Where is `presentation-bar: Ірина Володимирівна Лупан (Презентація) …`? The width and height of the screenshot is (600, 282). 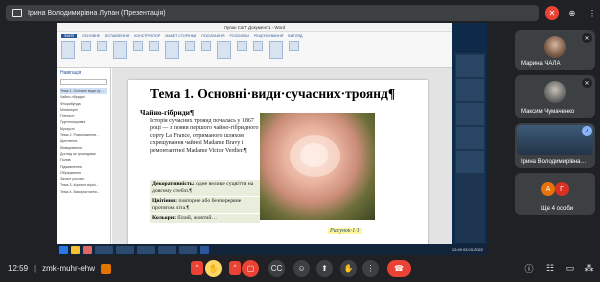
presentation-bar: Ірина Володимирівна Лупан (Презентація) … is located at coordinates (302, 13).